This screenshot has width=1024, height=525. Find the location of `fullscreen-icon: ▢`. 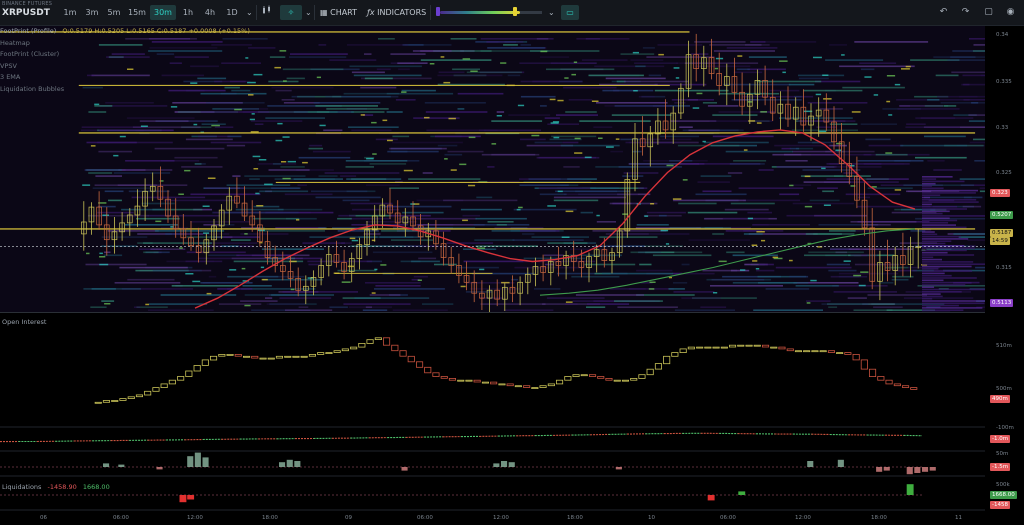

fullscreen-icon: ▢ is located at coordinates (988, 12).